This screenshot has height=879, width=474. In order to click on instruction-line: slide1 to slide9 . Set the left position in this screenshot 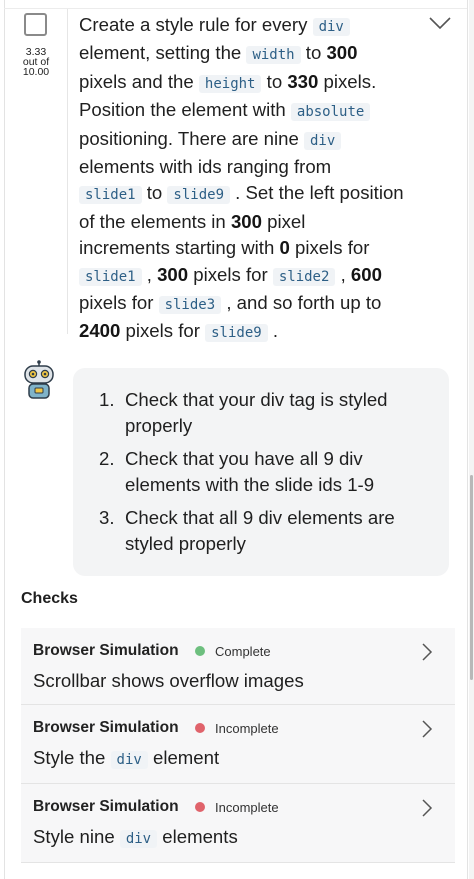, I will do `click(254, 194)`.